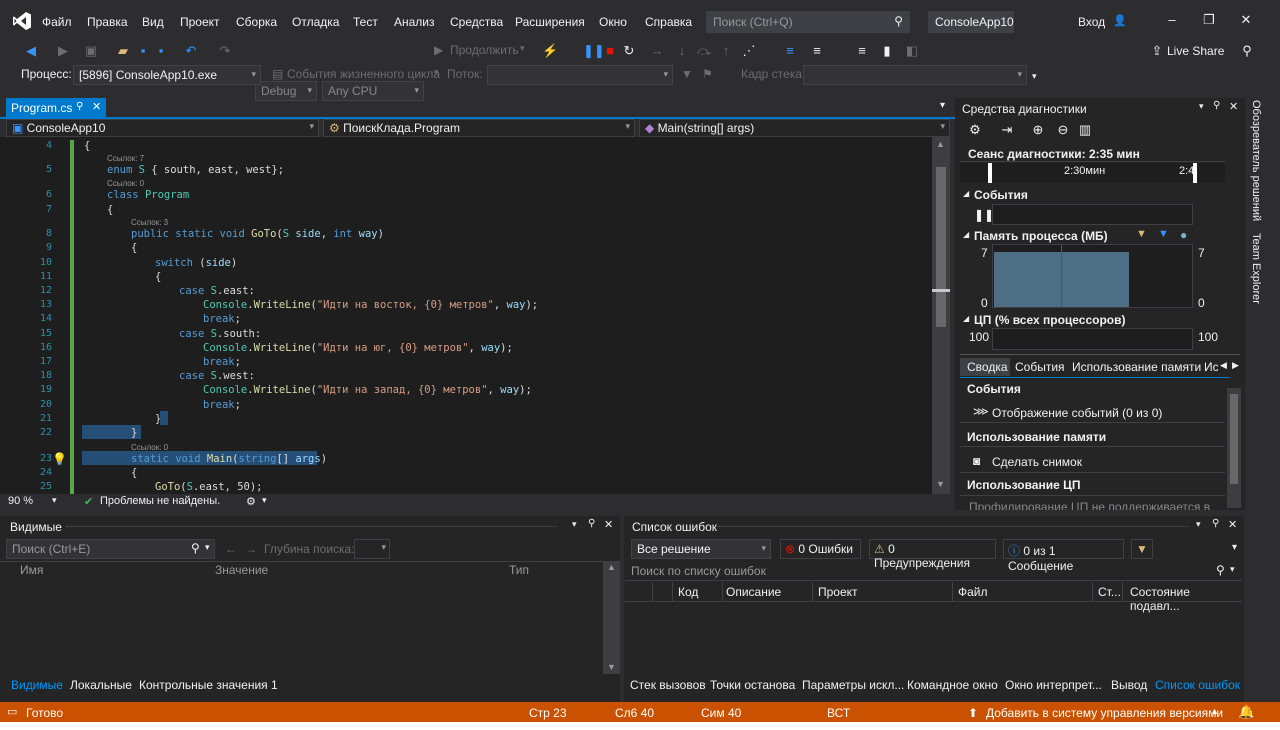 Image resolution: width=1280 pixels, height=730 pixels. Describe the element at coordinates (932, 554) in the screenshot. I see `warnings-filter-button: ⚠ 0 Предупреждения` at that location.